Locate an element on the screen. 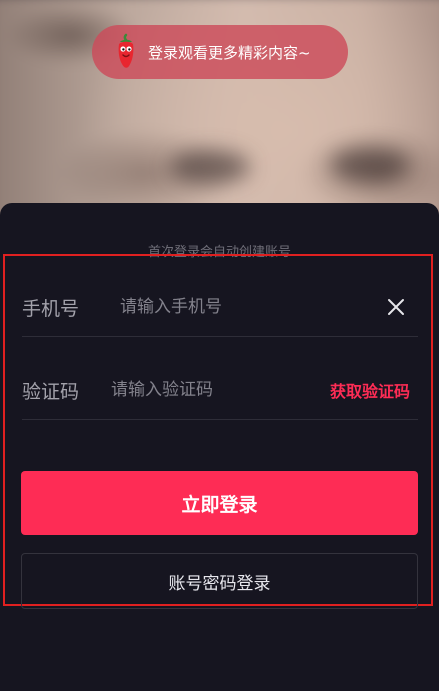 The image size is (439, 691). code-row: 验证码 获取验证码 is located at coordinates (220, 390).